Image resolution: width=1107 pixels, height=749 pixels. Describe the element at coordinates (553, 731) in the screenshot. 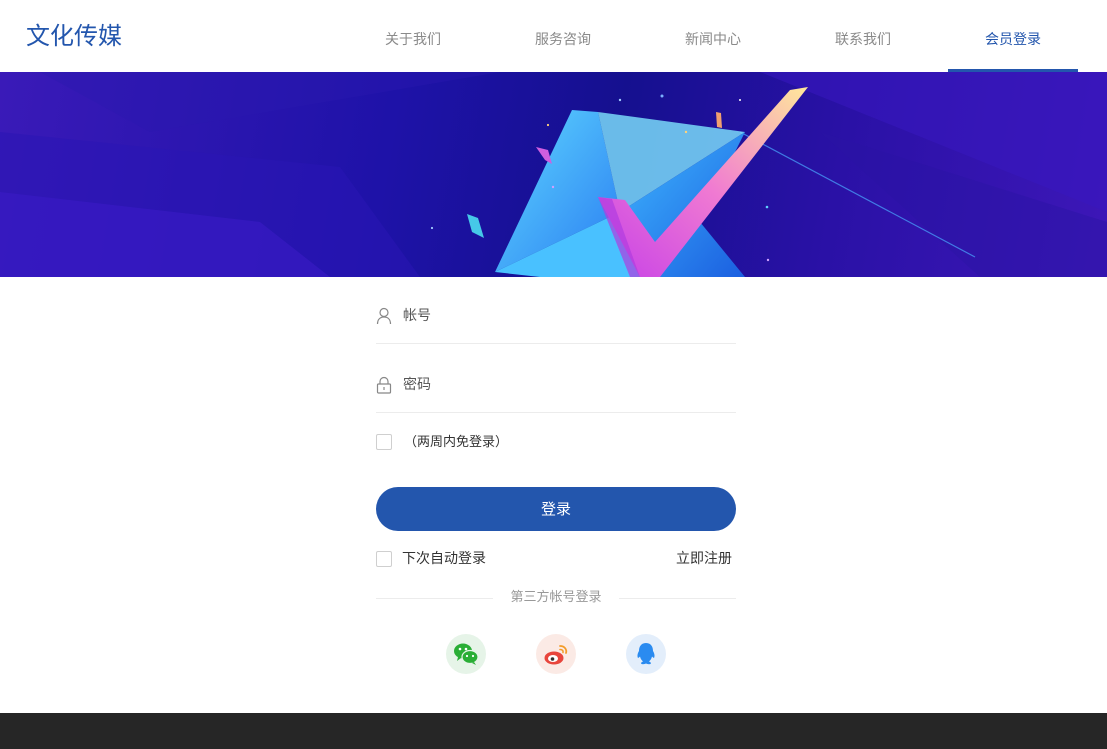

I see `site-footer` at that location.